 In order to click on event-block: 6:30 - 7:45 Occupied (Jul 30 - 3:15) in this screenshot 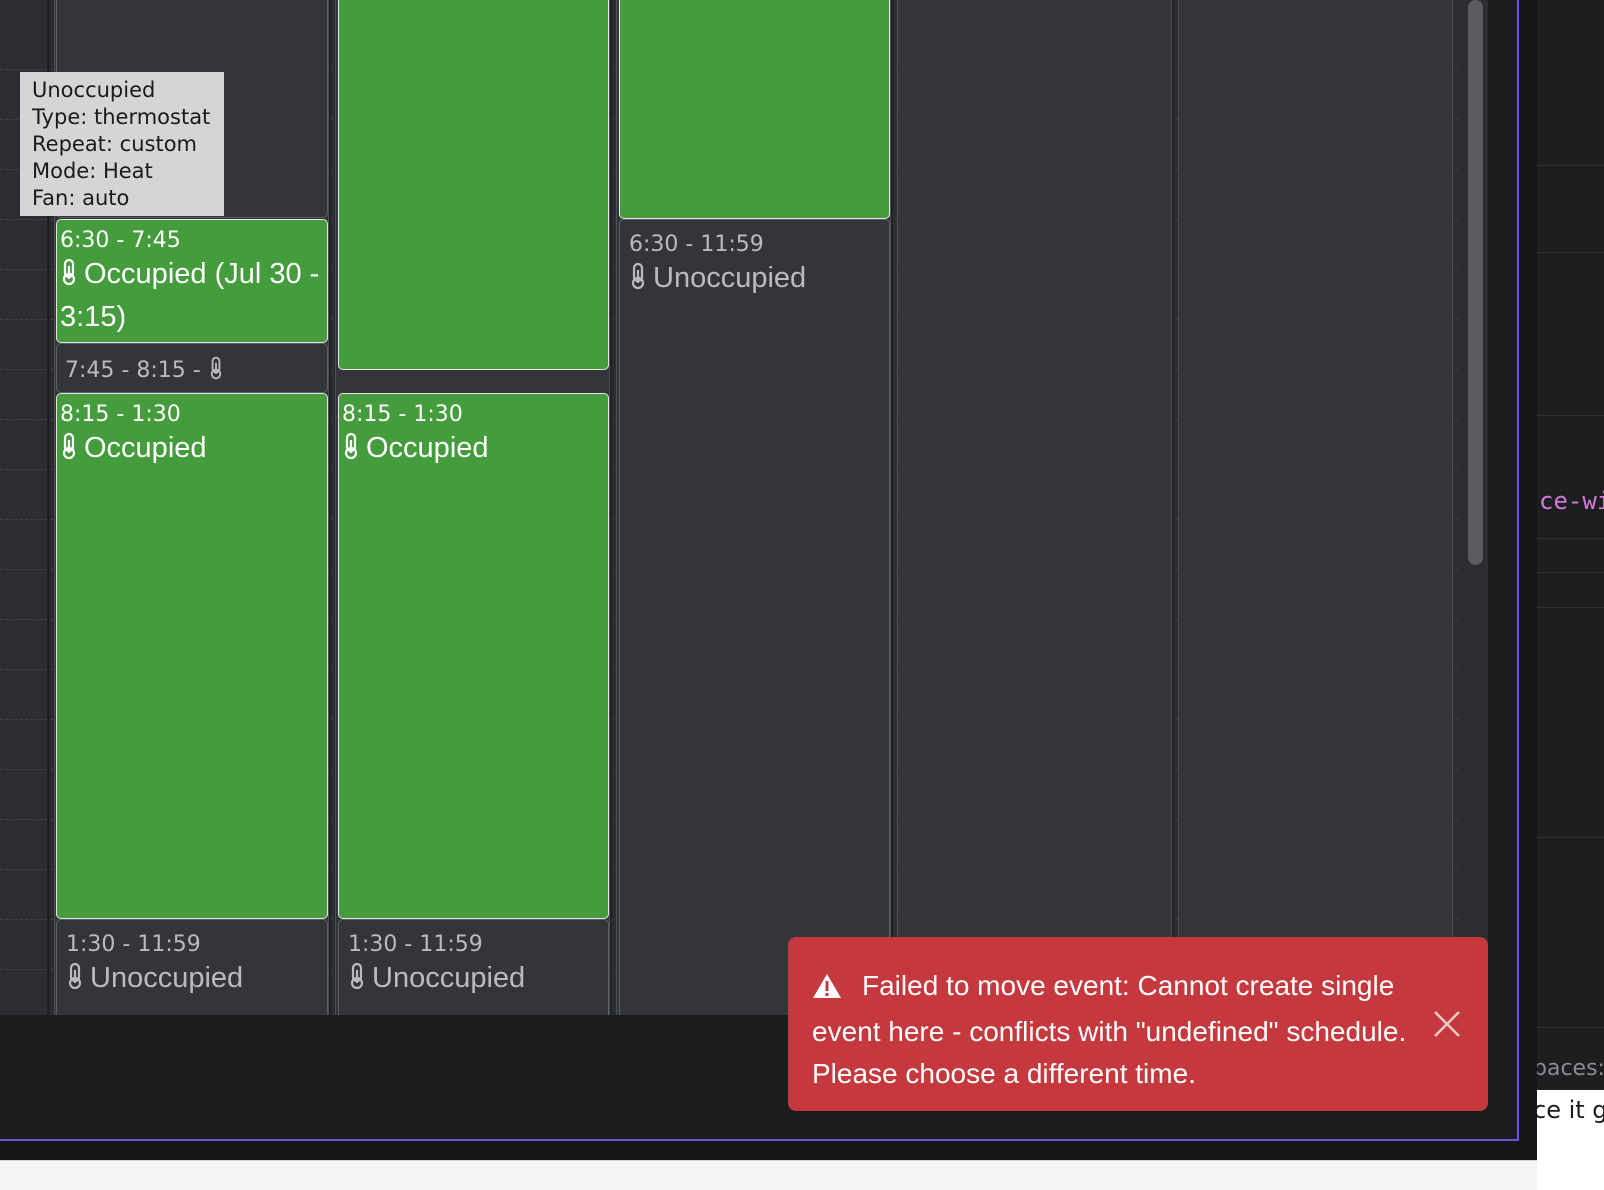, I will do `click(192, 281)`.